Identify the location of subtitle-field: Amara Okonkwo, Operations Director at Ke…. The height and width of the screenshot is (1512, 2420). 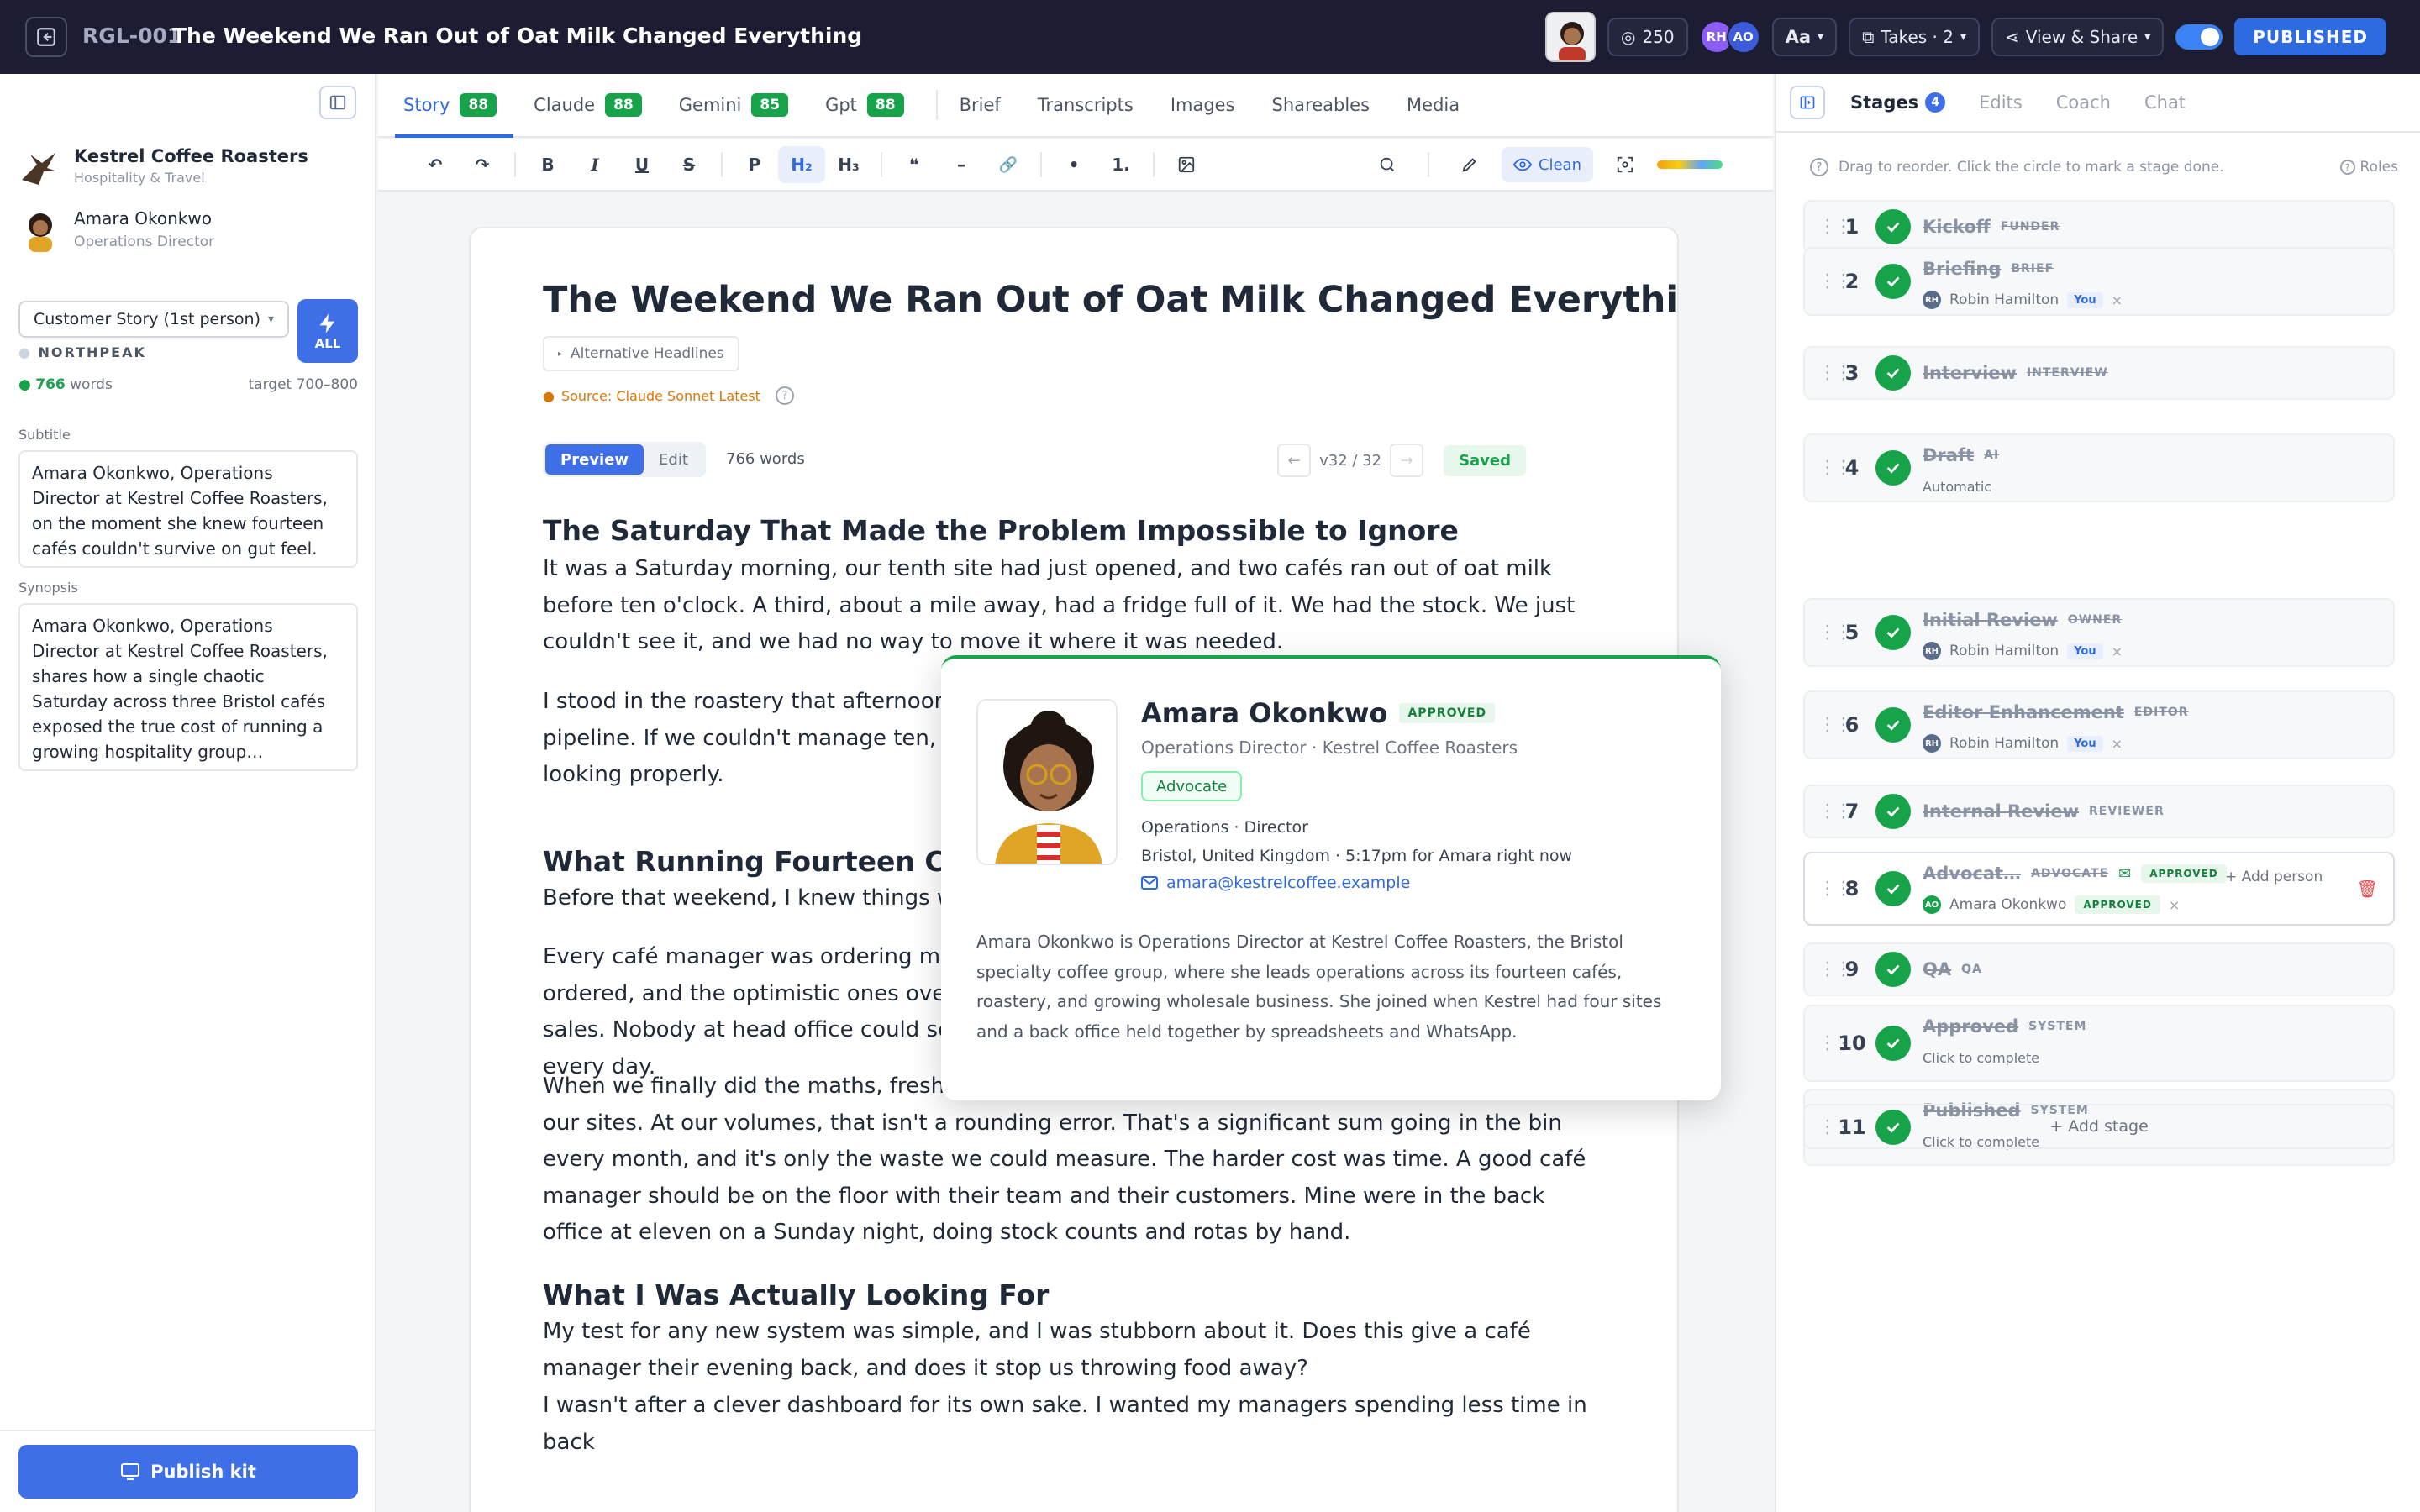
(188, 509).